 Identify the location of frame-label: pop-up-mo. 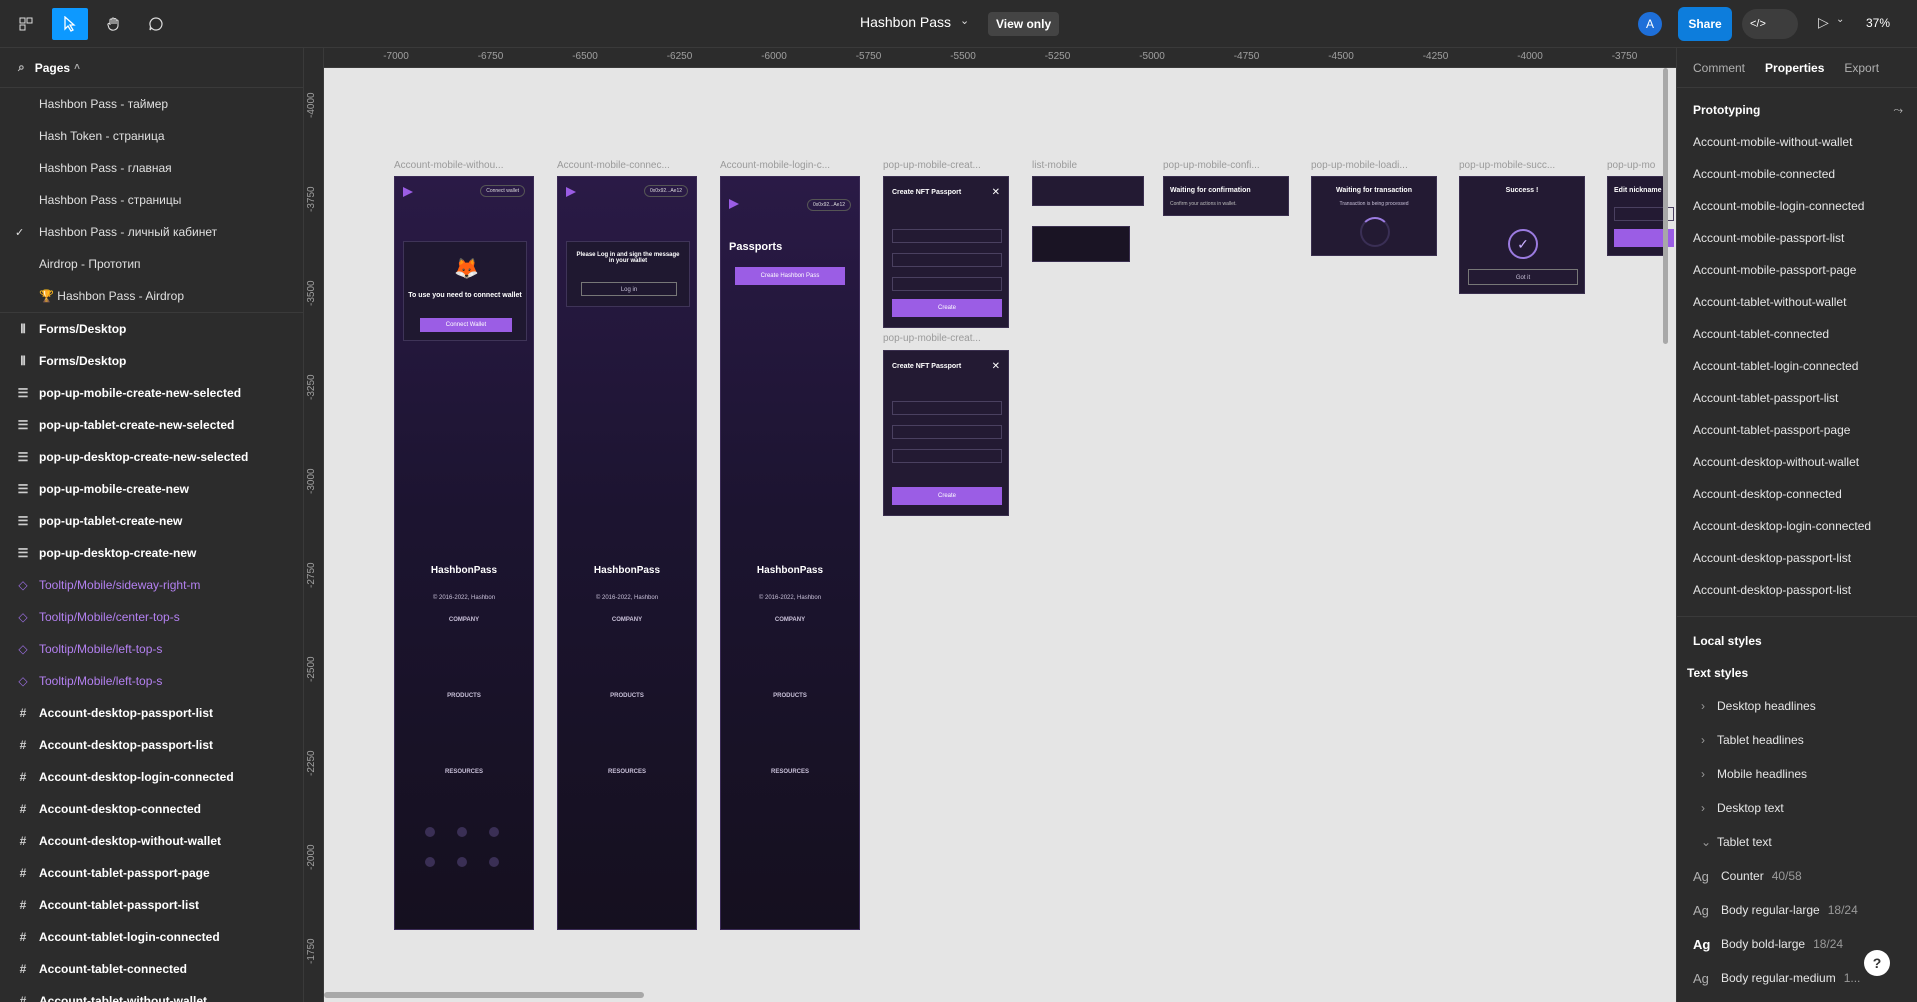
(1637, 165).